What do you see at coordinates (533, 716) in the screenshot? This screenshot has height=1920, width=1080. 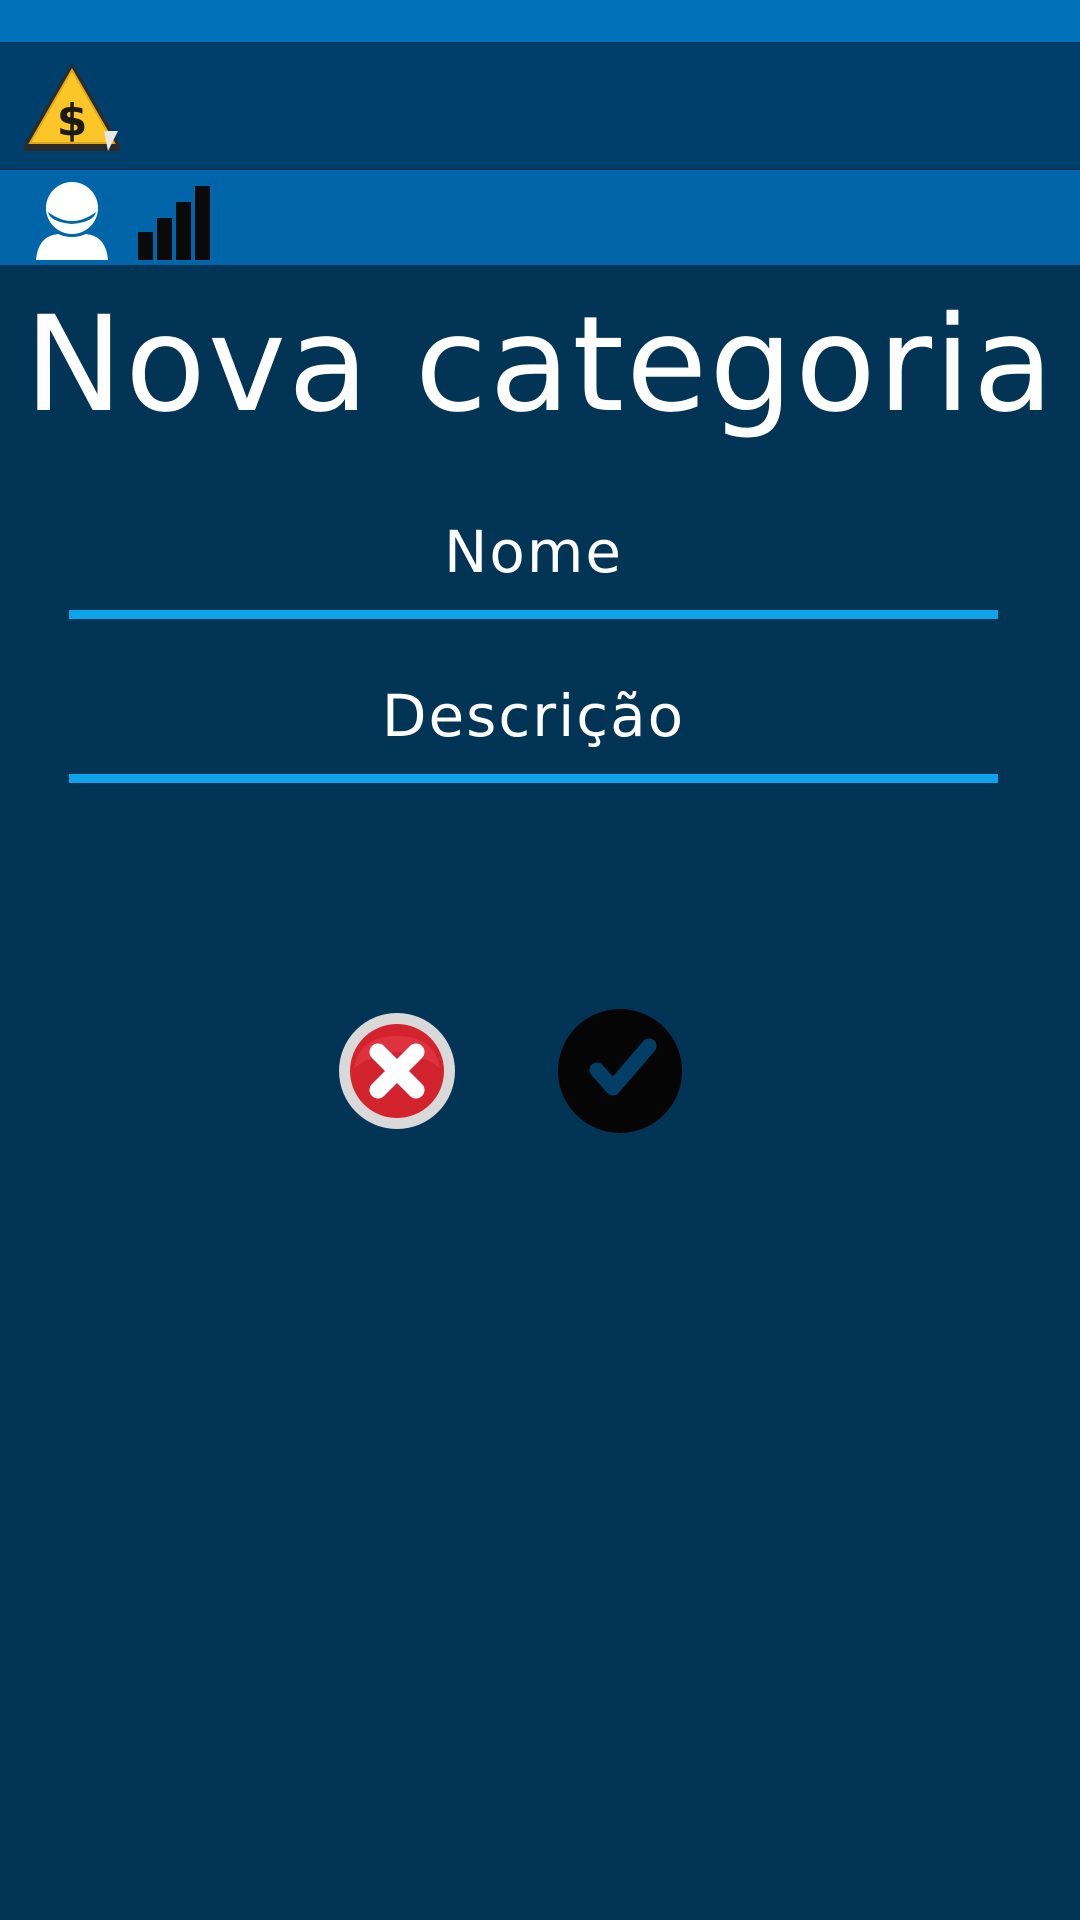 I see `descricao-input` at bounding box center [533, 716].